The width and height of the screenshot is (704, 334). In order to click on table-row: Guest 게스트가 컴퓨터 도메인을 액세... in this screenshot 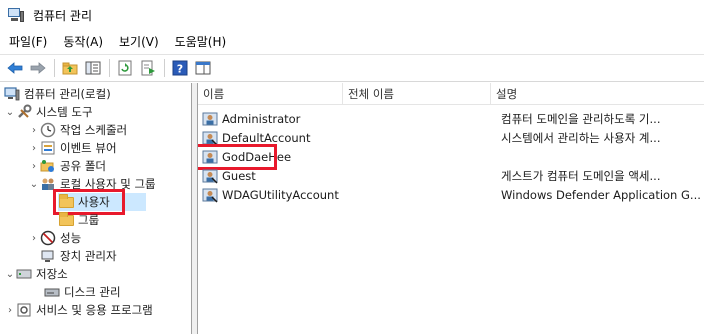, I will do `click(451, 175)`.